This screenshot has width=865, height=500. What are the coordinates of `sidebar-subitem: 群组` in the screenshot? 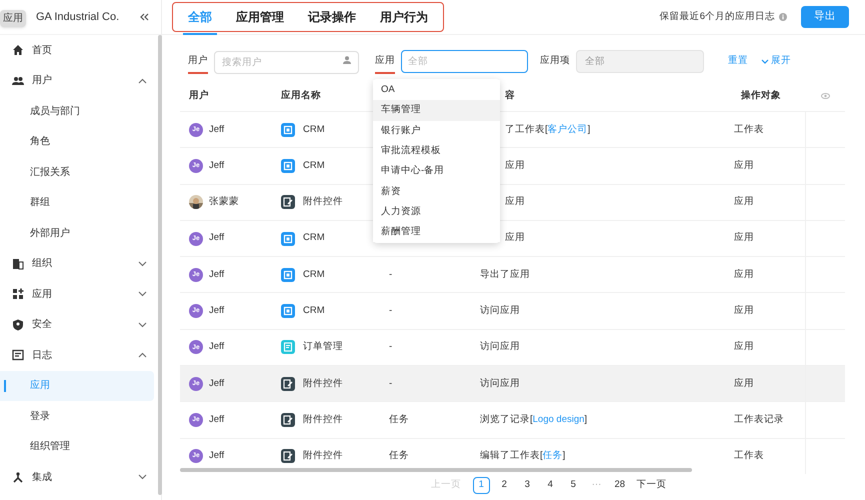 It's located at (80, 203).